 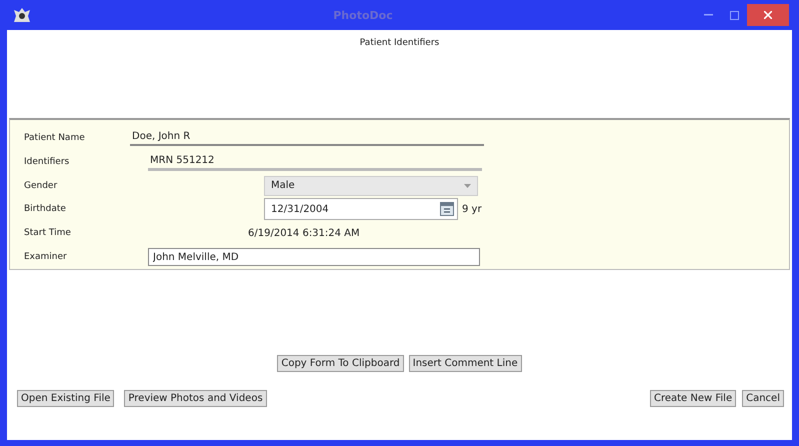 I want to click on action-button: Open Existing File, so click(x=65, y=398).